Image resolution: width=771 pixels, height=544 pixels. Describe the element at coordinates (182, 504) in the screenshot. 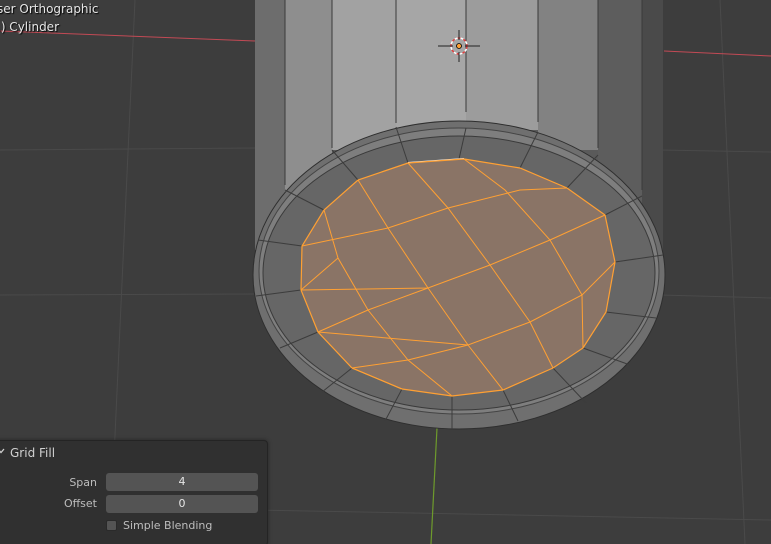

I see `offset-field: 0` at that location.